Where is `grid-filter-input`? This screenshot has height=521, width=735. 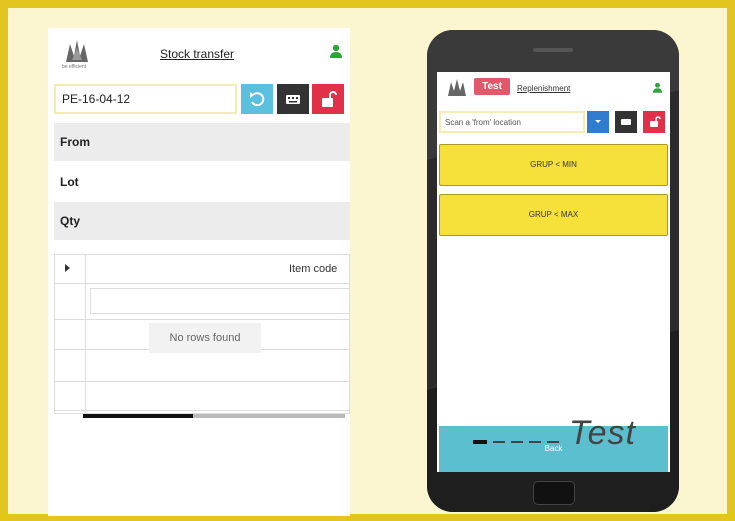 grid-filter-input is located at coordinates (219, 301).